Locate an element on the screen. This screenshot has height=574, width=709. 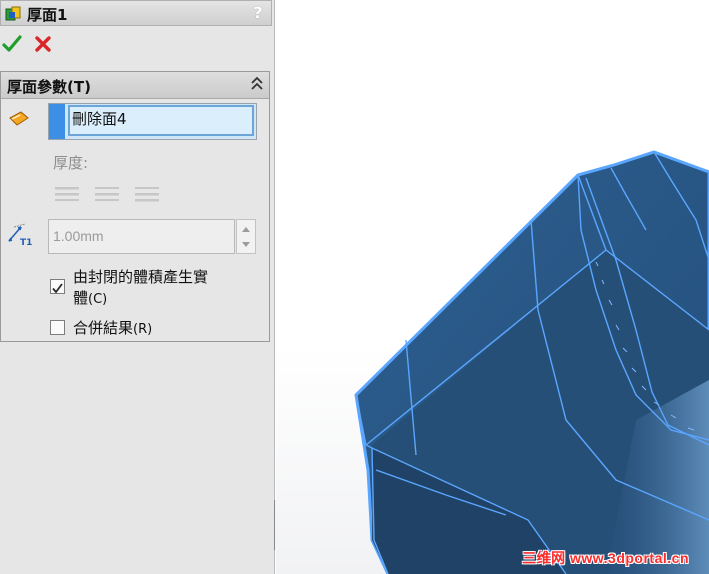
selection-color-marker is located at coordinates (57, 121).